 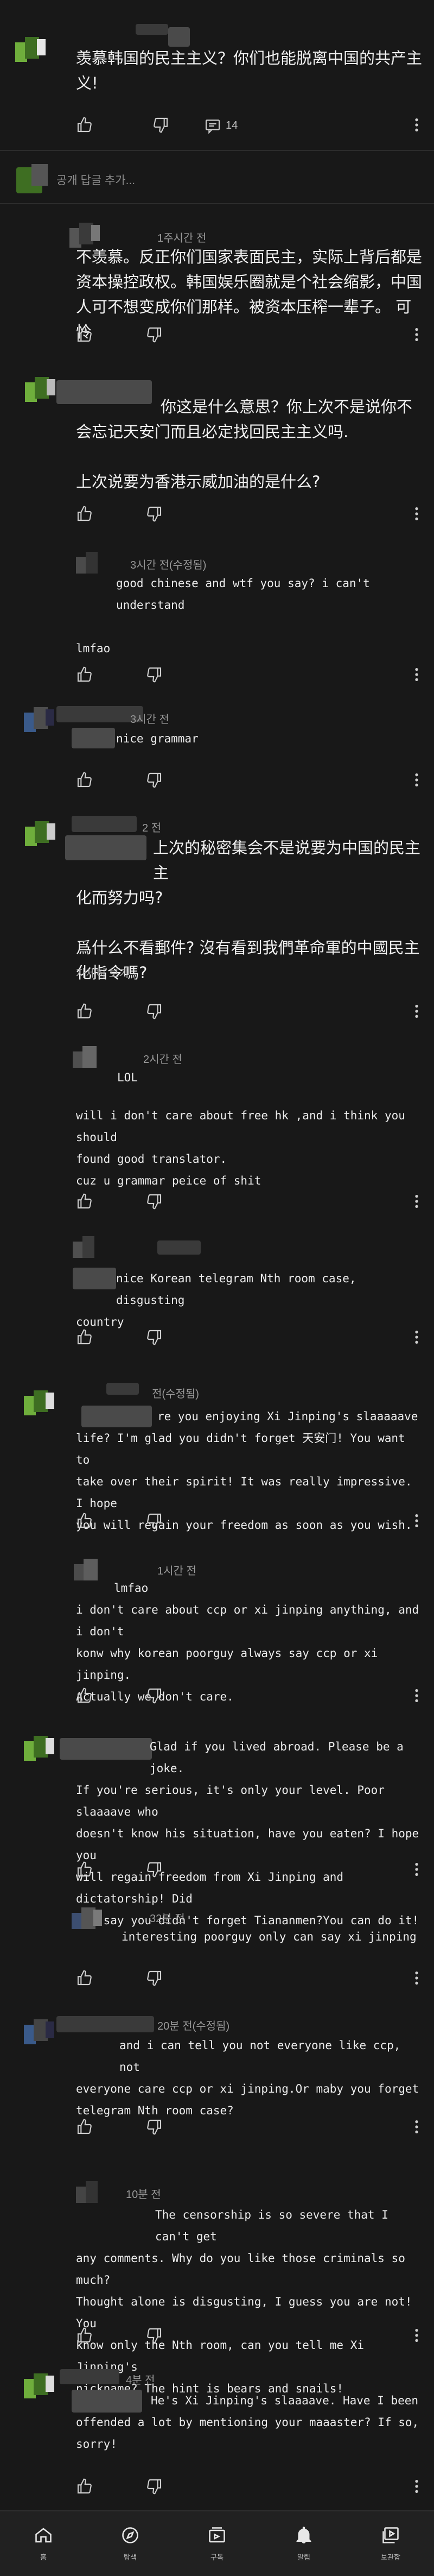 I want to click on translate-link: 자세히 보기, so click(x=102, y=973).